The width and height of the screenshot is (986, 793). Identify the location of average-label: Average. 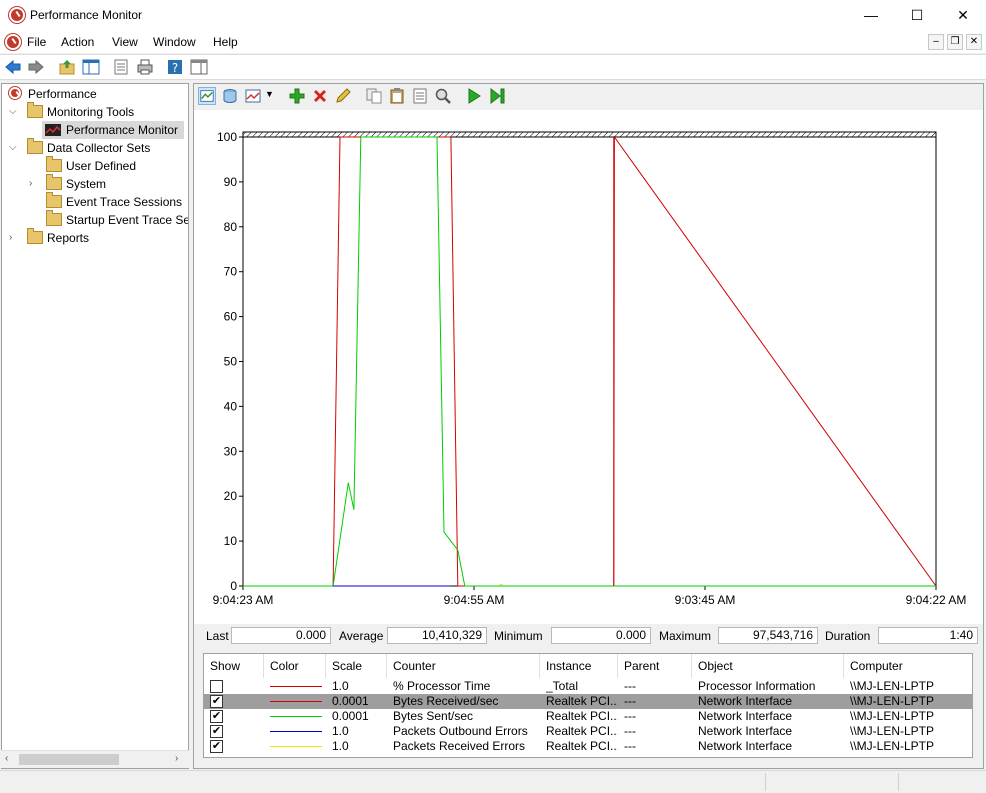
(361, 636).